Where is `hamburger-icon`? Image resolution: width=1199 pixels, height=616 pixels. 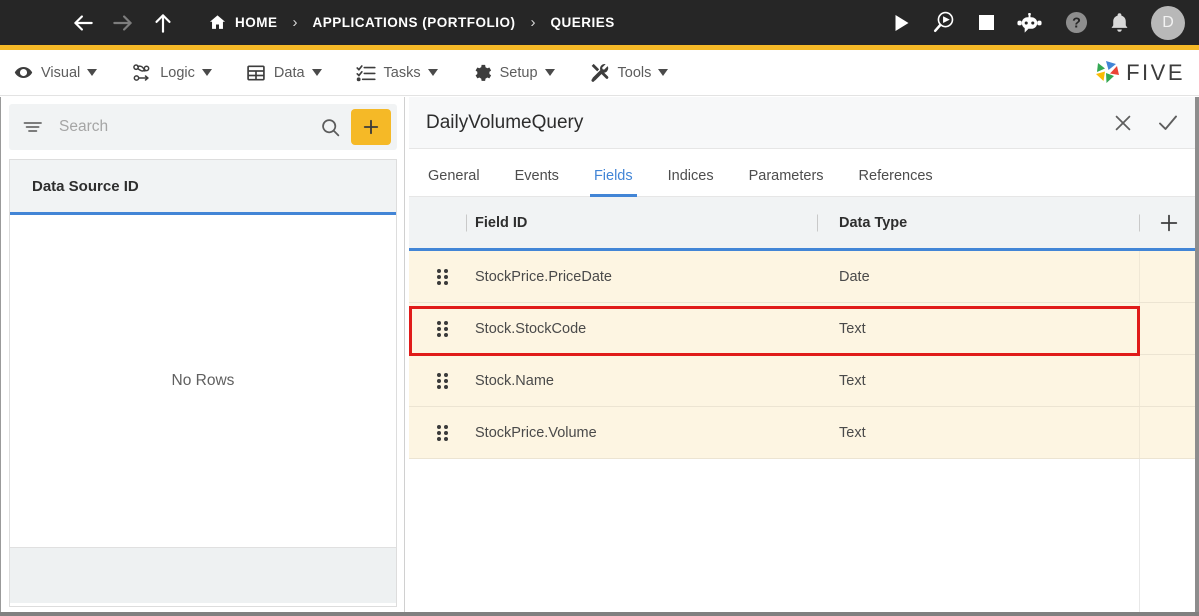 hamburger-icon is located at coordinates (29, 23).